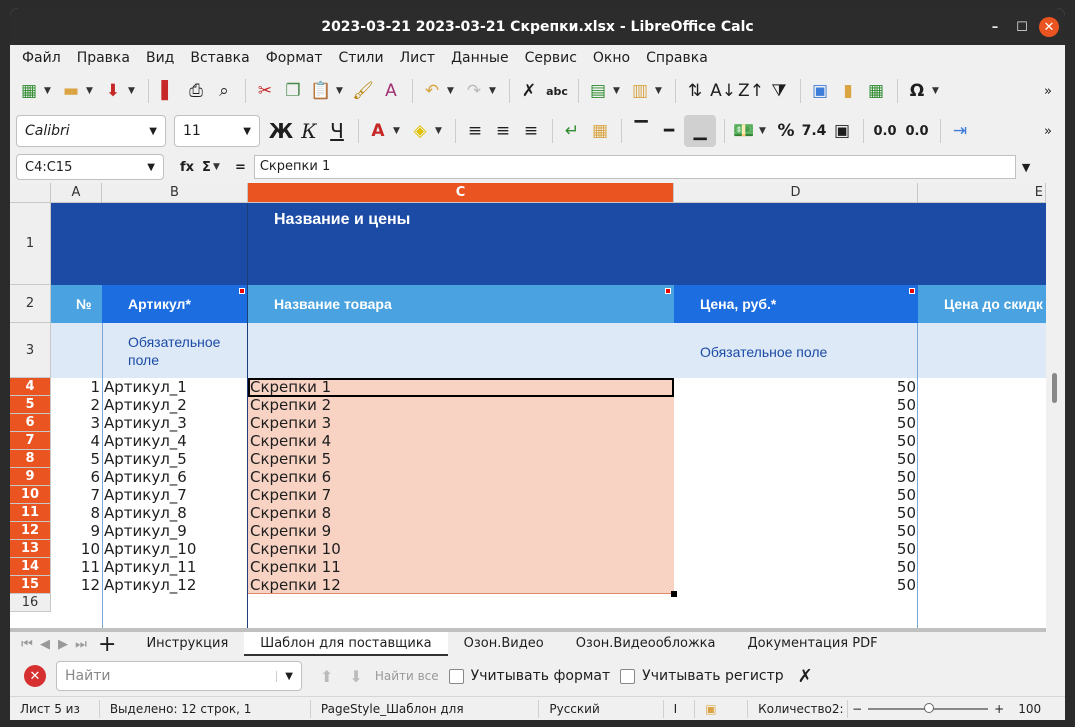  What do you see at coordinates (30, 405) in the screenshot?
I see `row-header: 5` at bounding box center [30, 405].